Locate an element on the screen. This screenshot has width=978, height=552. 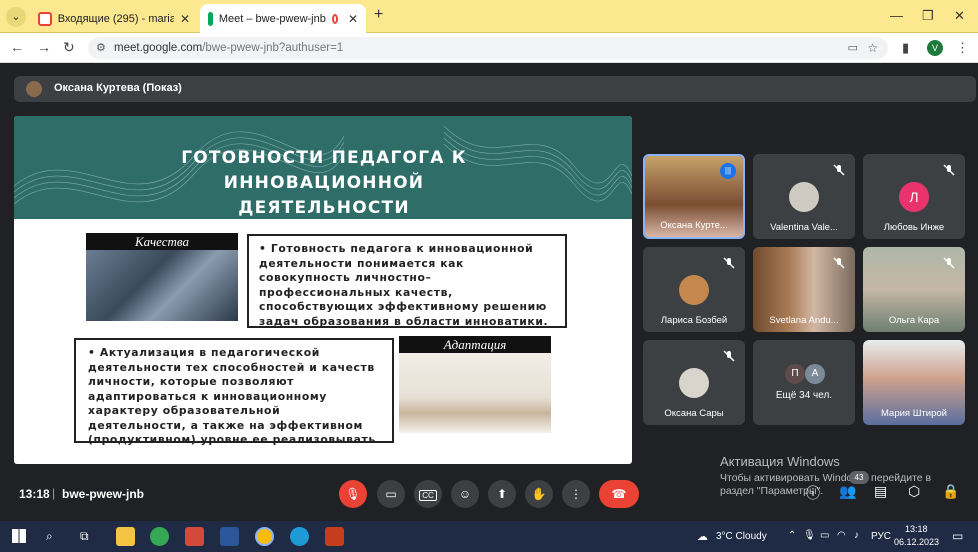
hand-icon: ✋ is located at coordinates (539, 494).